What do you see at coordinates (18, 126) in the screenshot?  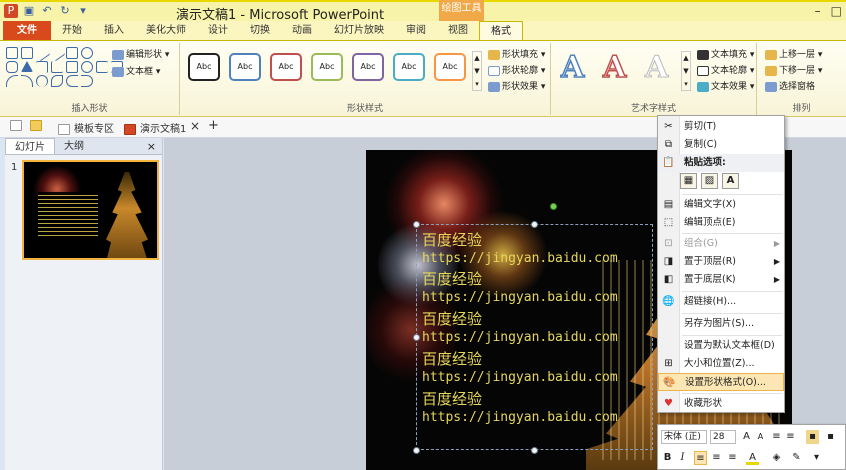 I see `new-doc-icon` at bounding box center [18, 126].